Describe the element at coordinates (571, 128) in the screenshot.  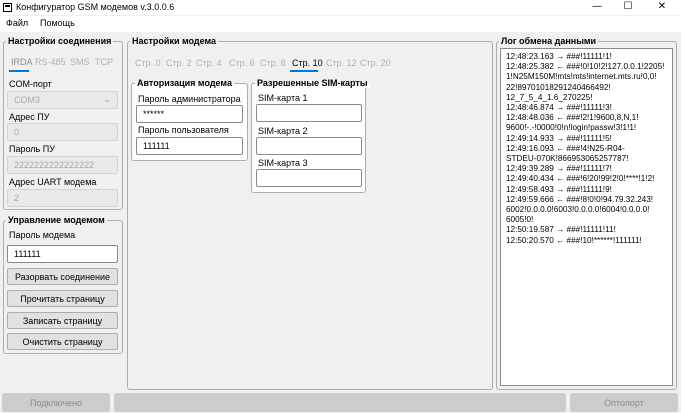
I see `log-line: 9600!-.-!0000!0!n!login!passw!3!1!1!` at that location.